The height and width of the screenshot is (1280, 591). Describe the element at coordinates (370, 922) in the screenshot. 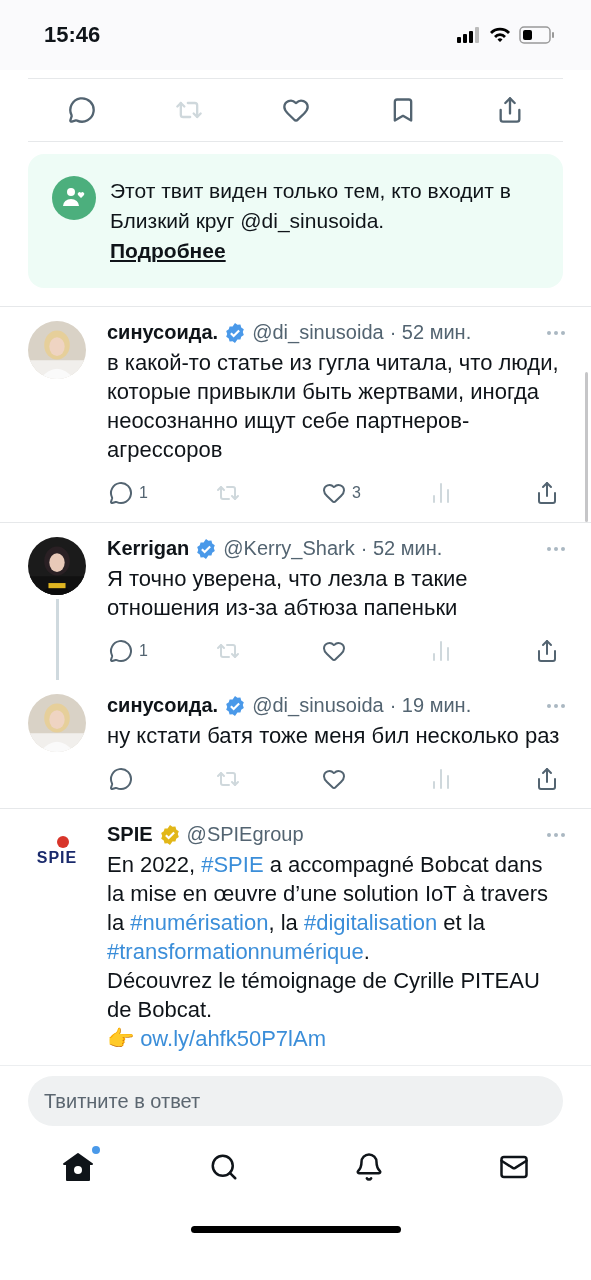

I see `hashtag-link: #digitalisation` at that location.